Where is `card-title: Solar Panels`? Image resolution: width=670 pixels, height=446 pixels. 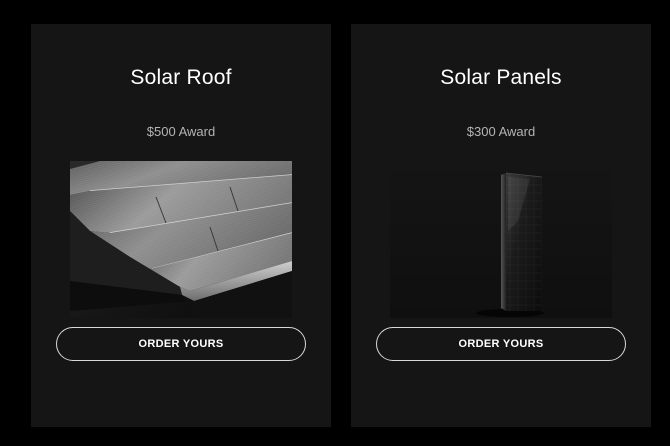 card-title: Solar Panels is located at coordinates (501, 77).